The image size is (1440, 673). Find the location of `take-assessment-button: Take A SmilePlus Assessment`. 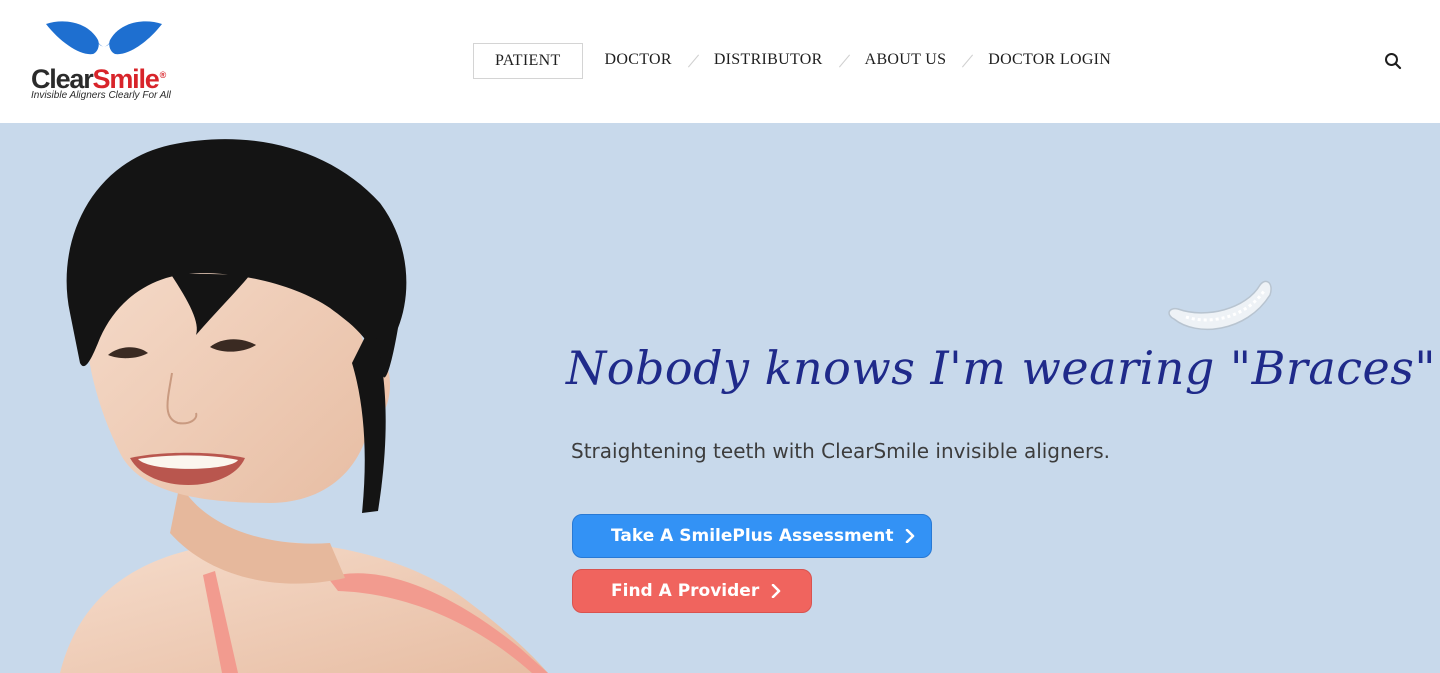

take-assessment-button: Take A SmilePlus Assessment is located at coordinates (752, 536).